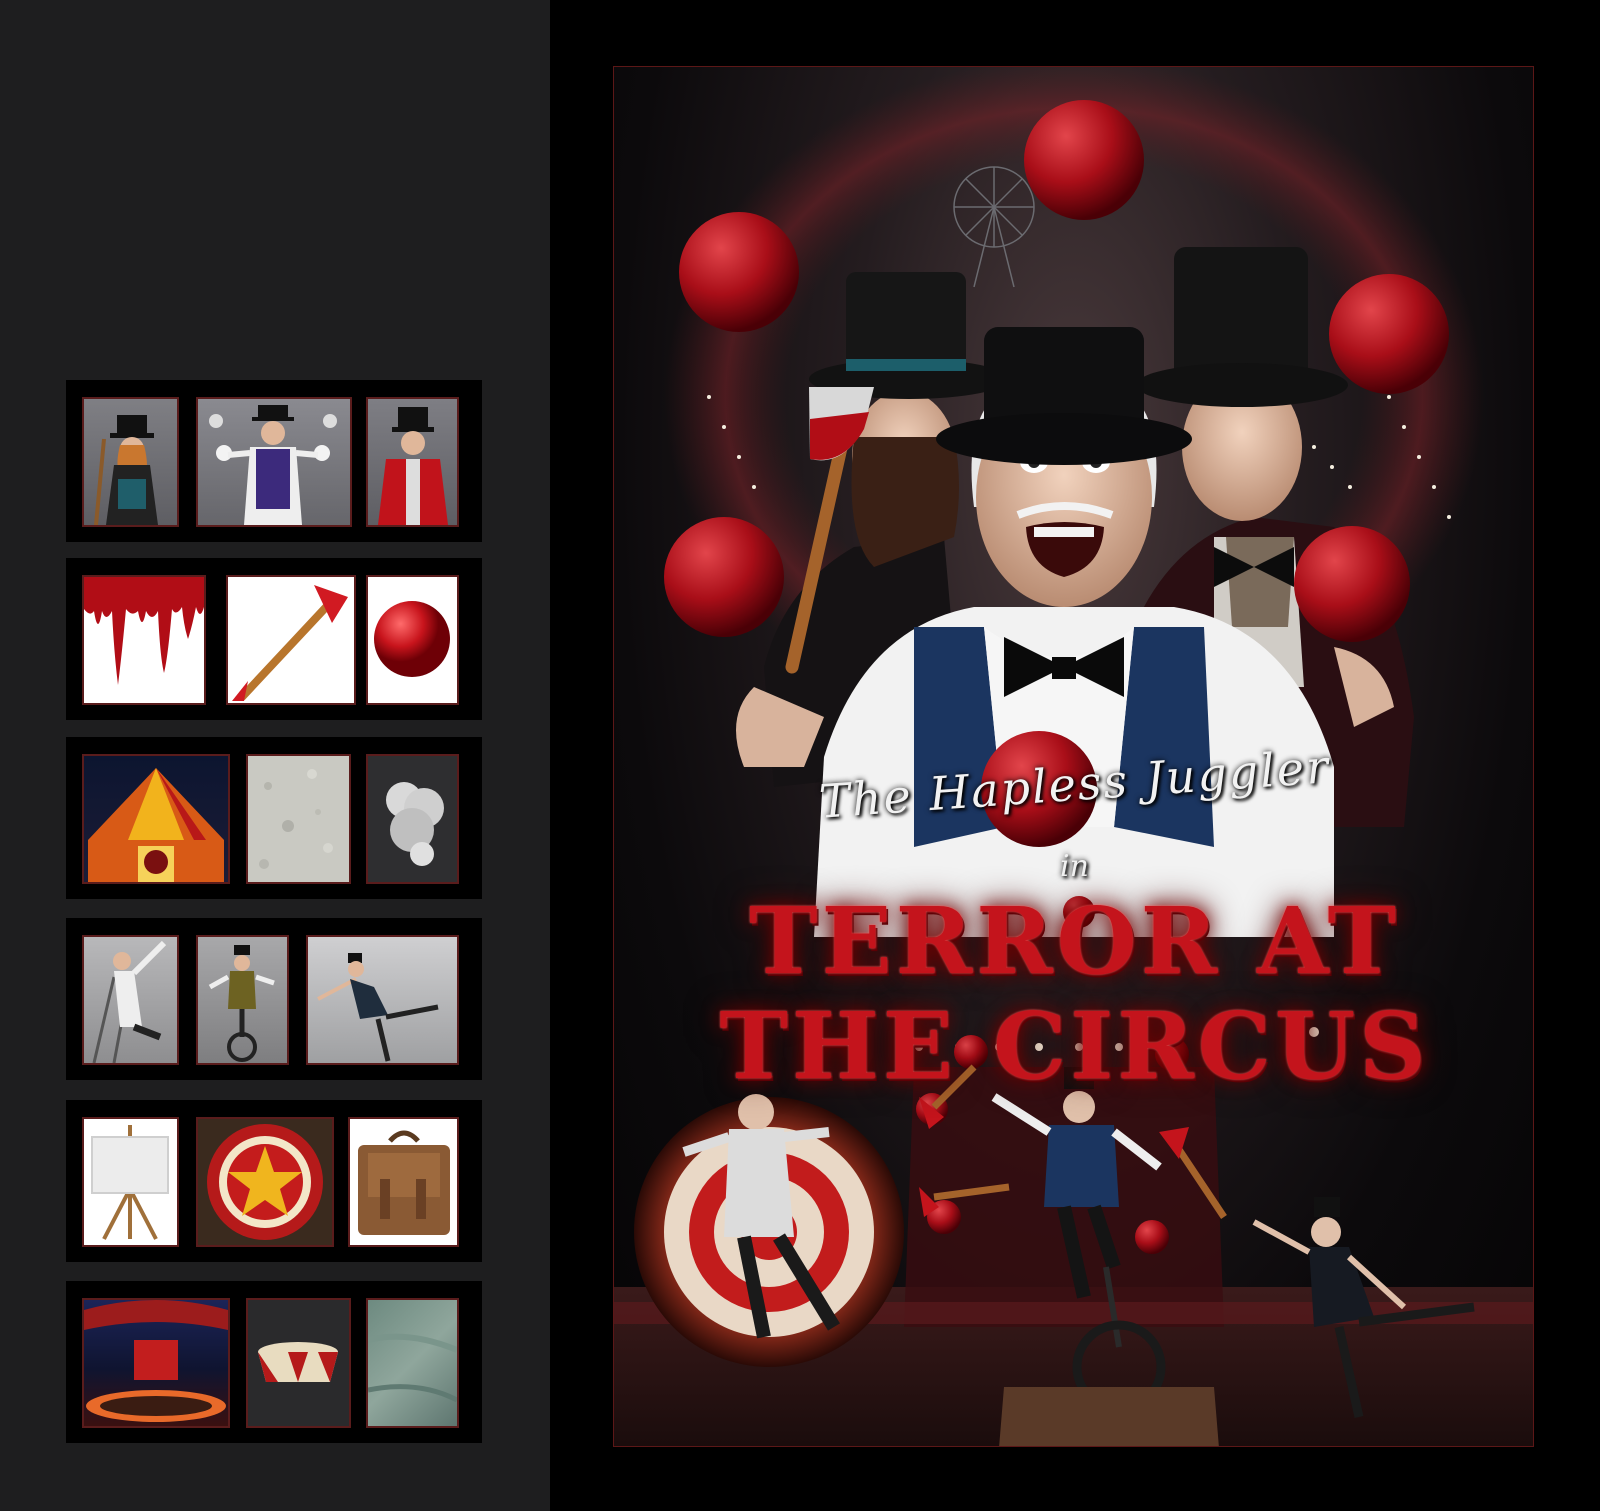  I want to click on pedestal-icon, so click(298, 1362).